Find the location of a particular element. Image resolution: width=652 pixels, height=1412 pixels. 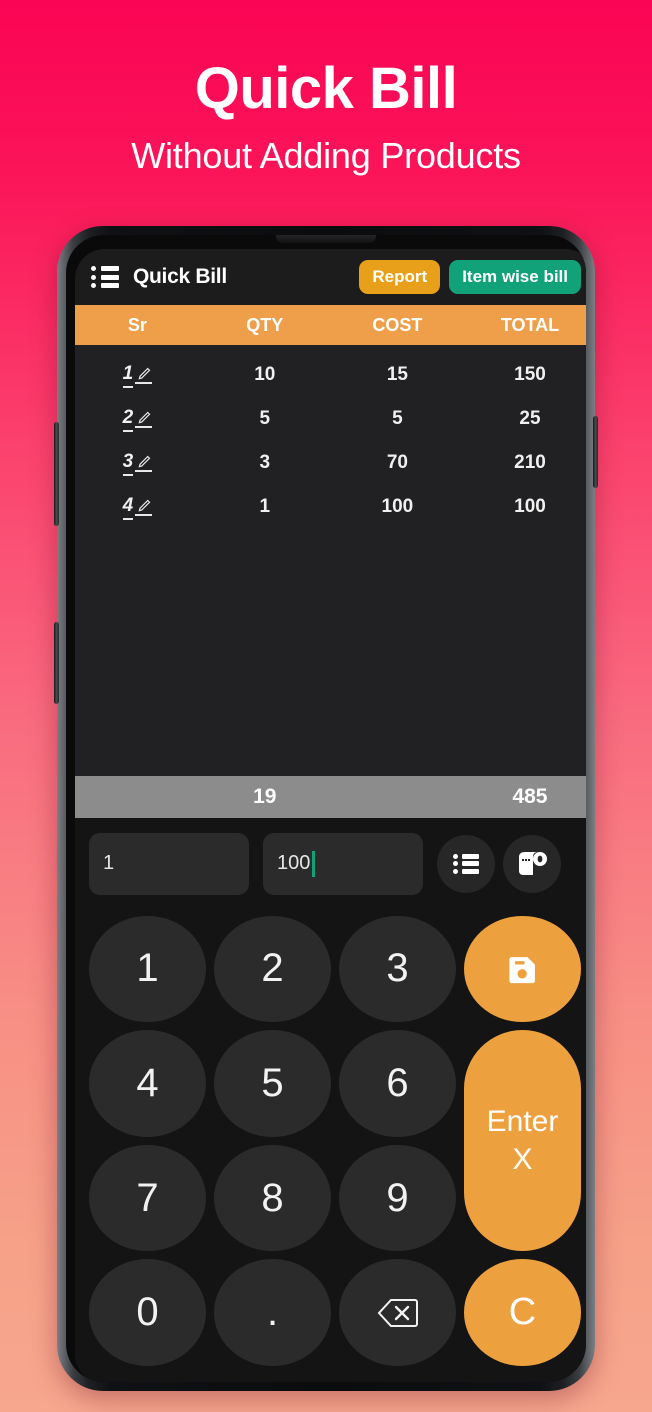

cost-input-value: 100 is located at coordinates (294, 863).